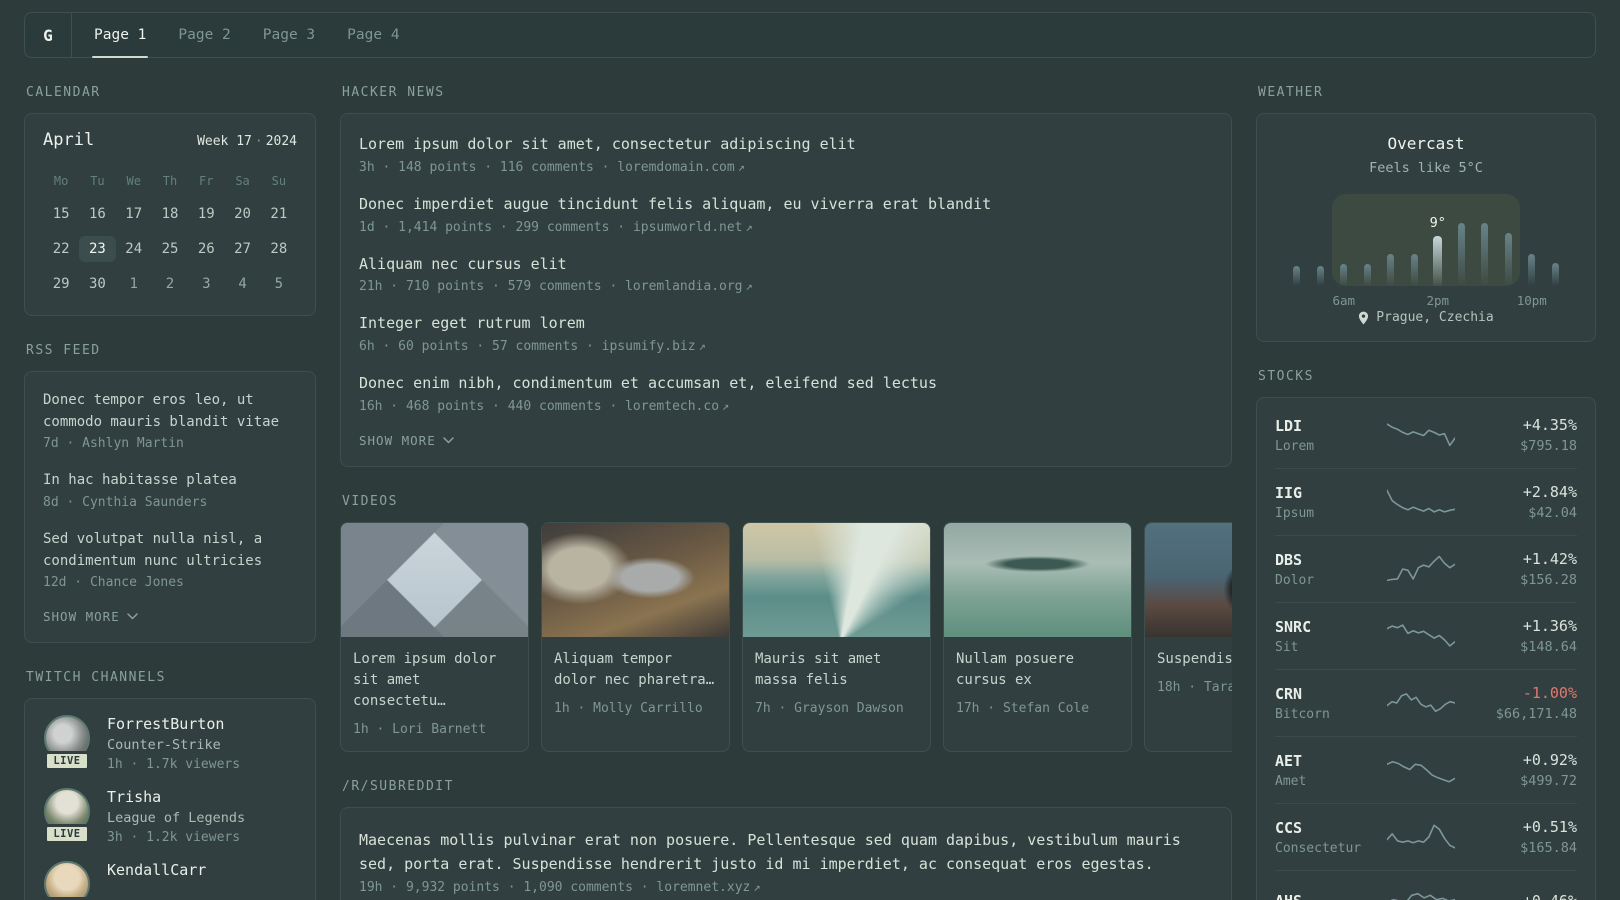 Image resolution: width=1620 pixels, height=900 pixels. What do you see at coordinates (448, 440) in the screenshot?
I see `chevron-down-icon` at bounding box center [448, 440].